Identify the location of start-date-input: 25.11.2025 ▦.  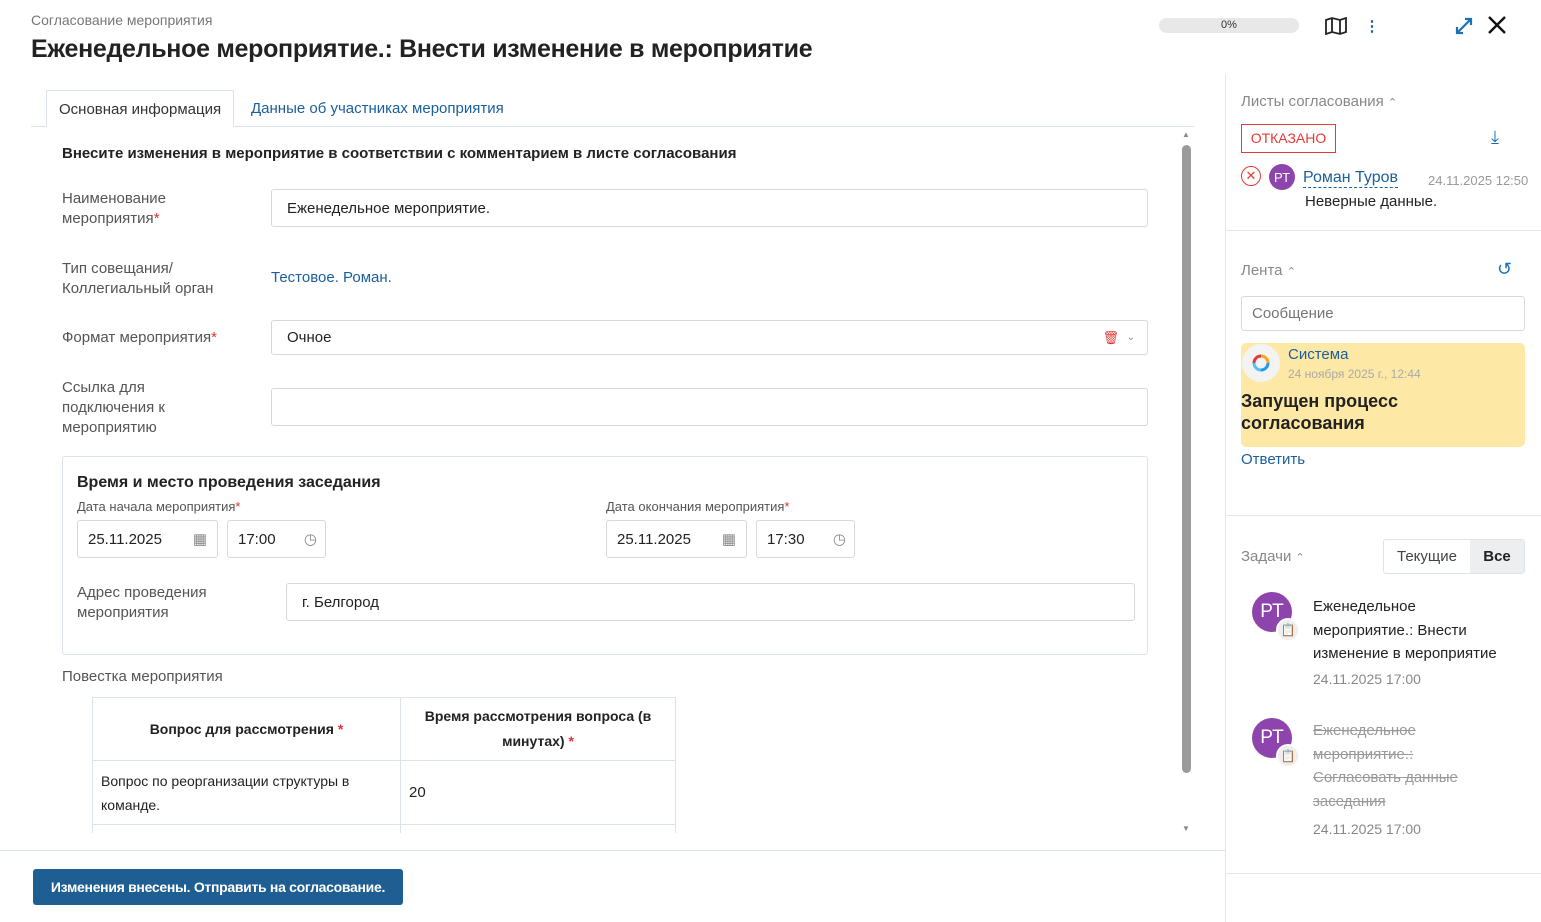
(147, 539).